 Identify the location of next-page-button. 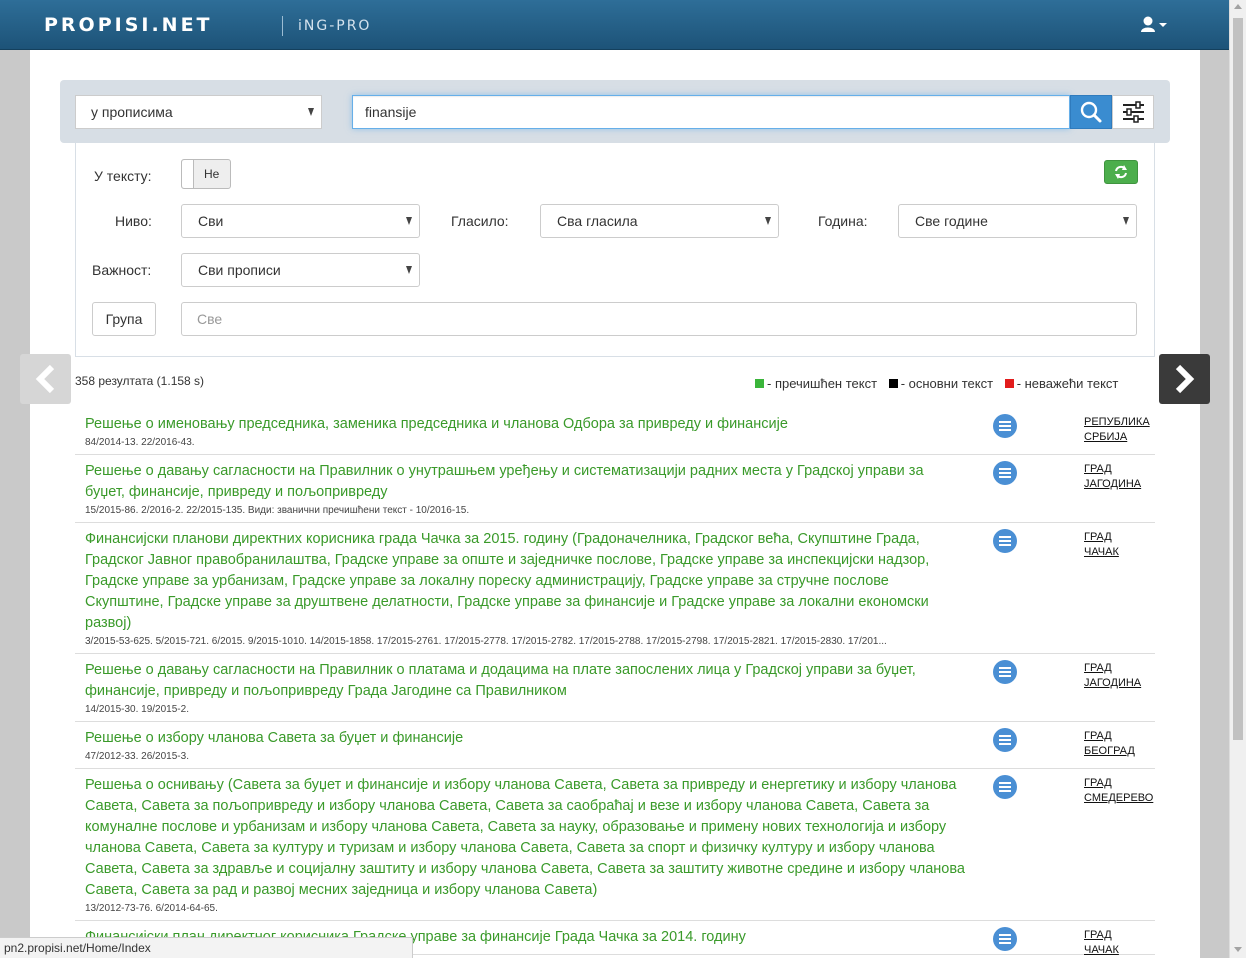
(1184, 379).